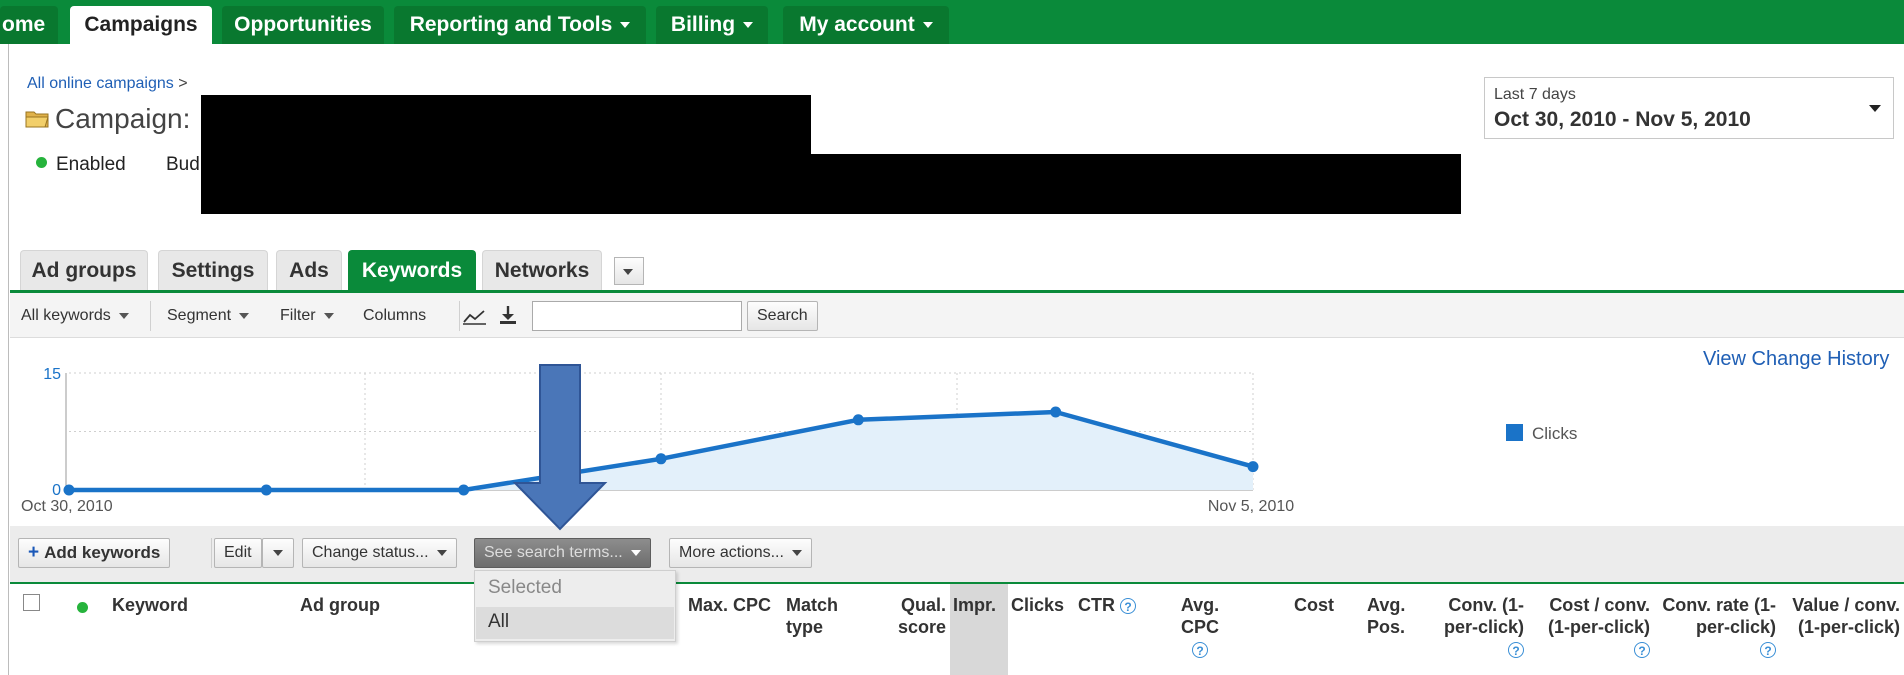 The width and height of the screenshot is (1904, 675). What do you see at coordinates (238, 553) in the screenshot?
I see `edit-button: Edit` at bounding box center [238, 553].